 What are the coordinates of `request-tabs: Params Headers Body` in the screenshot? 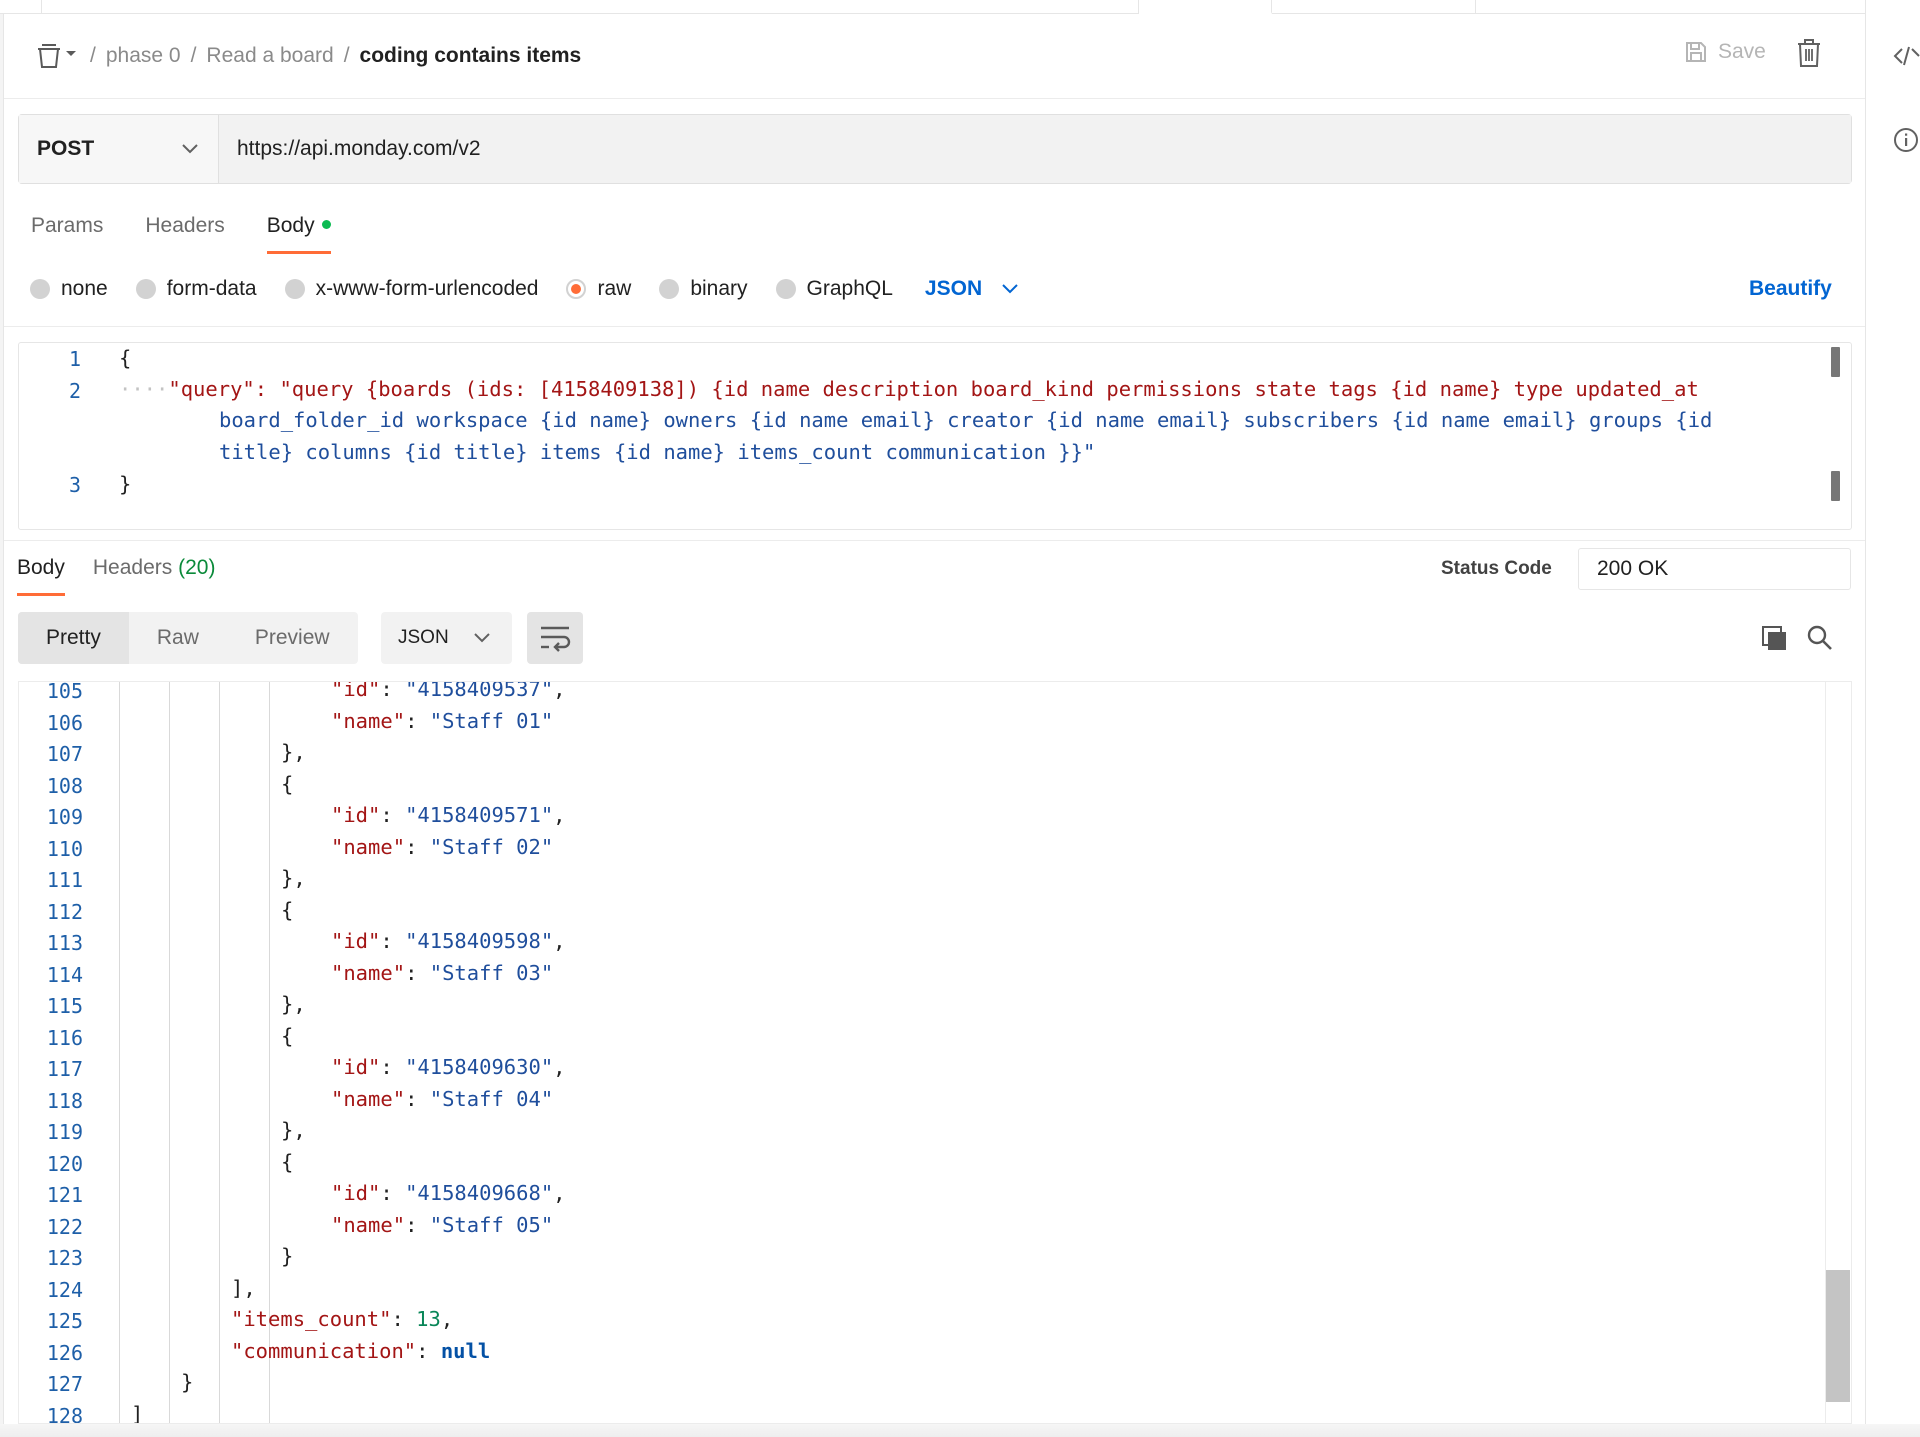 It's located at (202, 234).